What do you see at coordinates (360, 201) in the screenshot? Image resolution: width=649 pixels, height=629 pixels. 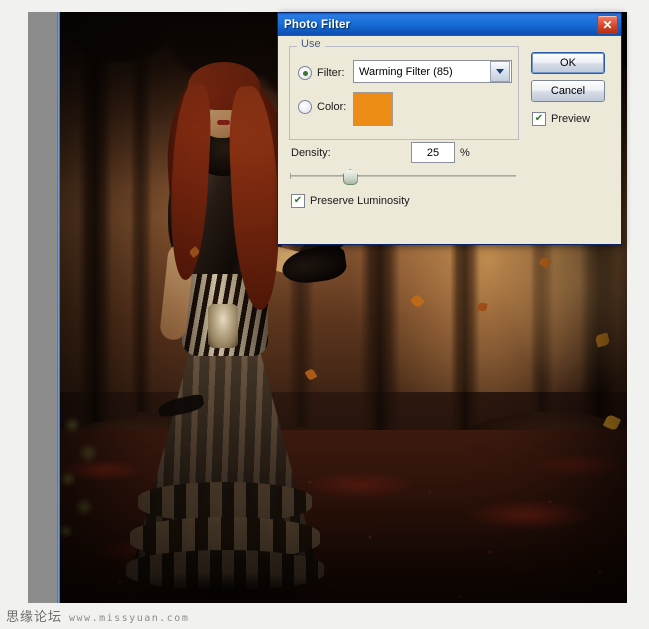 I see `preserve-luminosity-label: Preserve Luminosity` at bounding box center [360, 201].